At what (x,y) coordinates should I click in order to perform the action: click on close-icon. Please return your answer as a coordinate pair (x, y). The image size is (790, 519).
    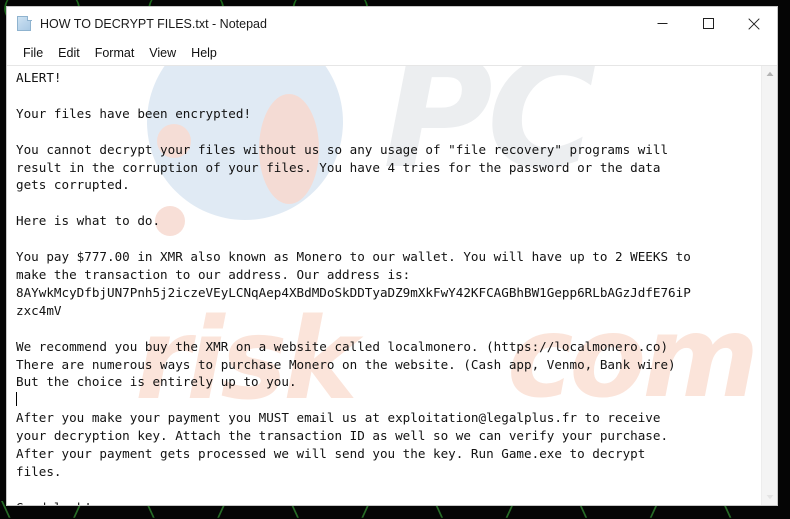
    Looking at the image, I should click on (754, 23).